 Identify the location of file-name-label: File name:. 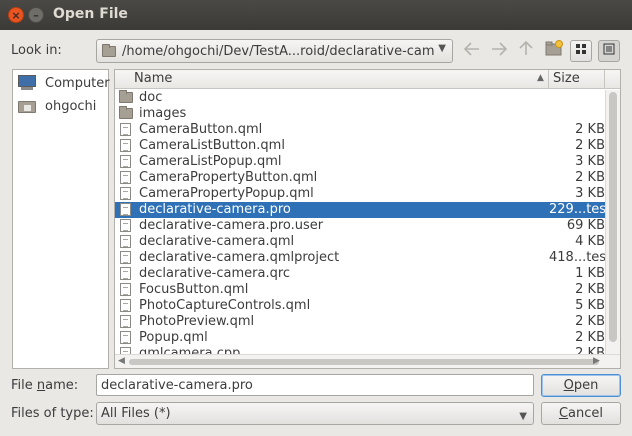
(45, 385).